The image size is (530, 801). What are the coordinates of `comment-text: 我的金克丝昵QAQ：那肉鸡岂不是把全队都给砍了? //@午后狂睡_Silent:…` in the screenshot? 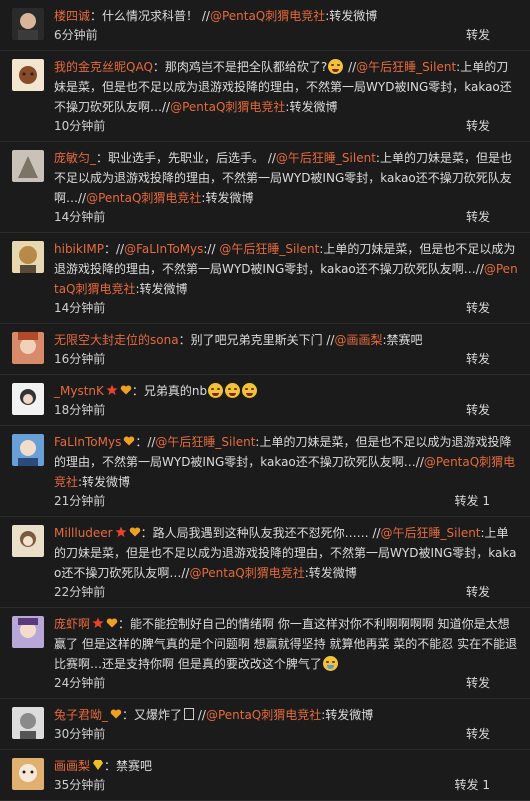 It's located at (287, 87).